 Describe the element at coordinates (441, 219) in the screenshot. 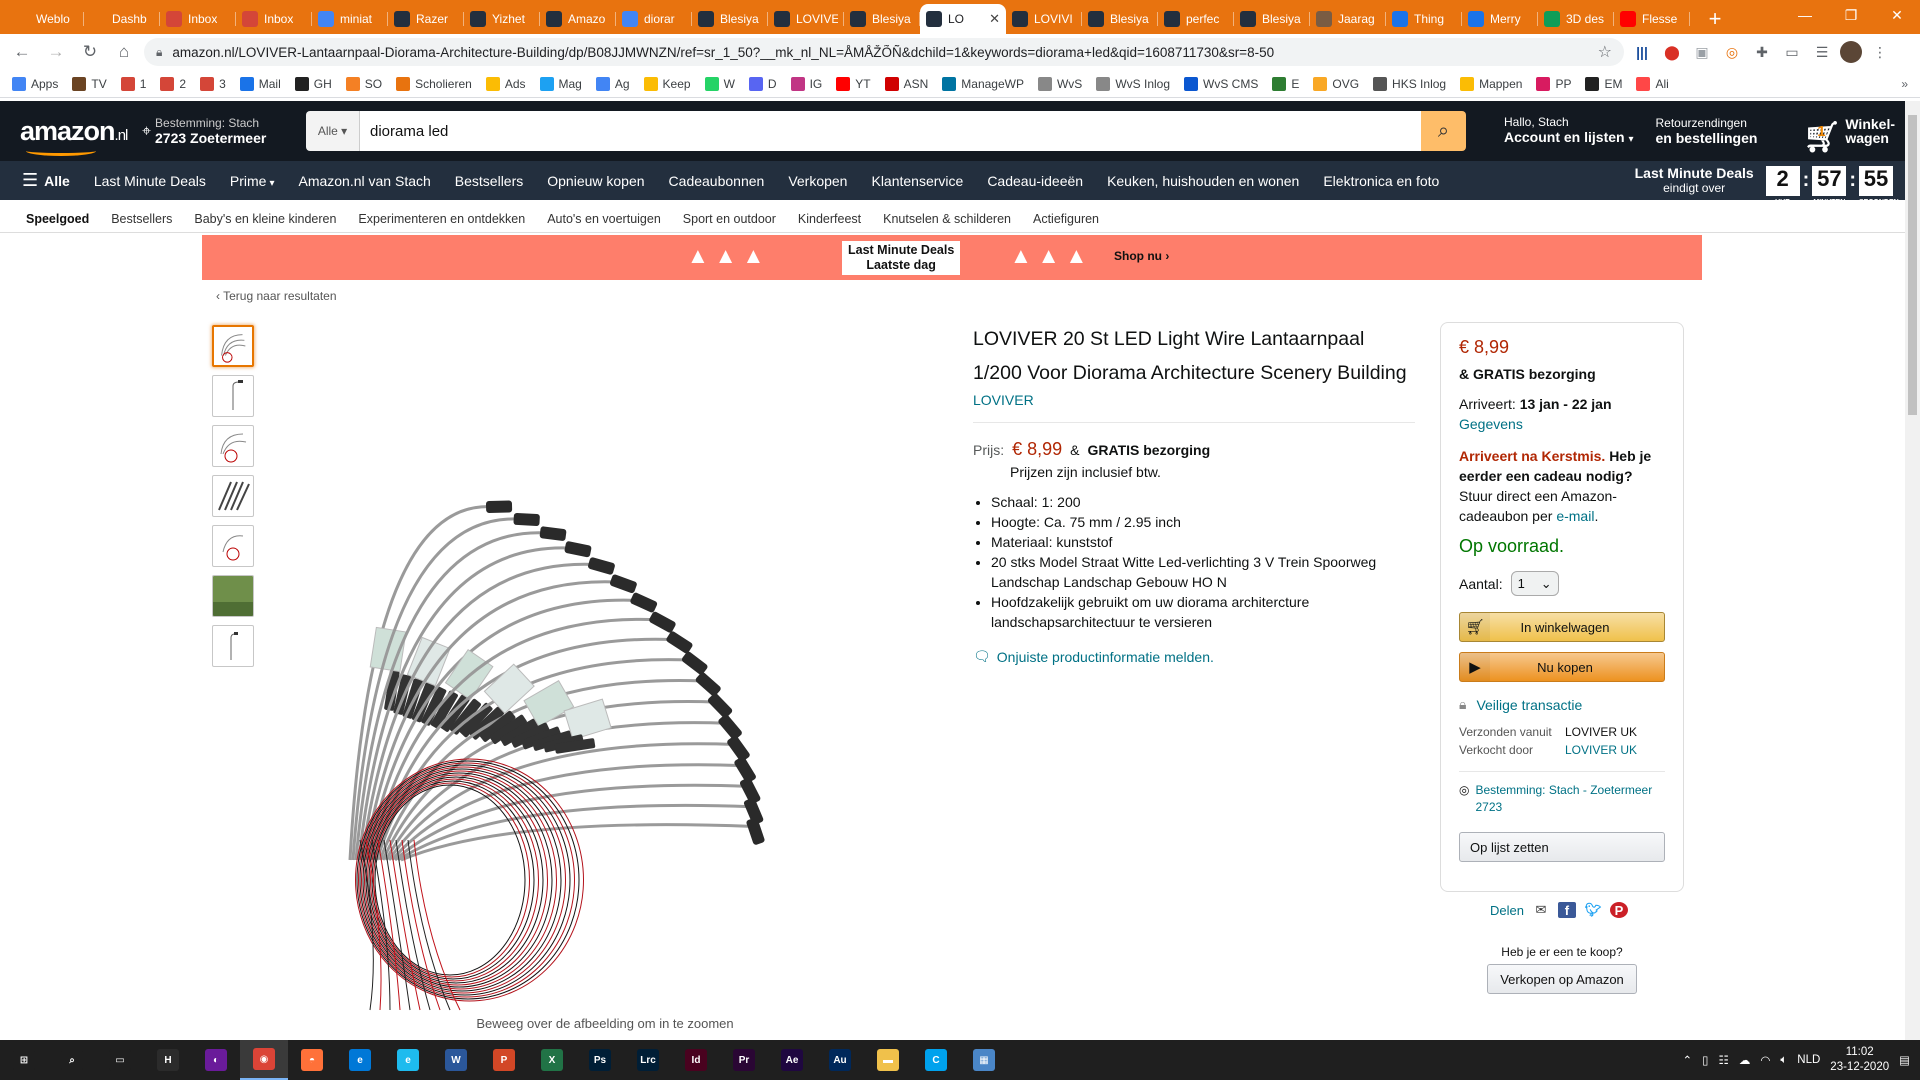

I see `subnav-experimenteren-en-ontdekken: Experimenteren en ontdekken` at that location.